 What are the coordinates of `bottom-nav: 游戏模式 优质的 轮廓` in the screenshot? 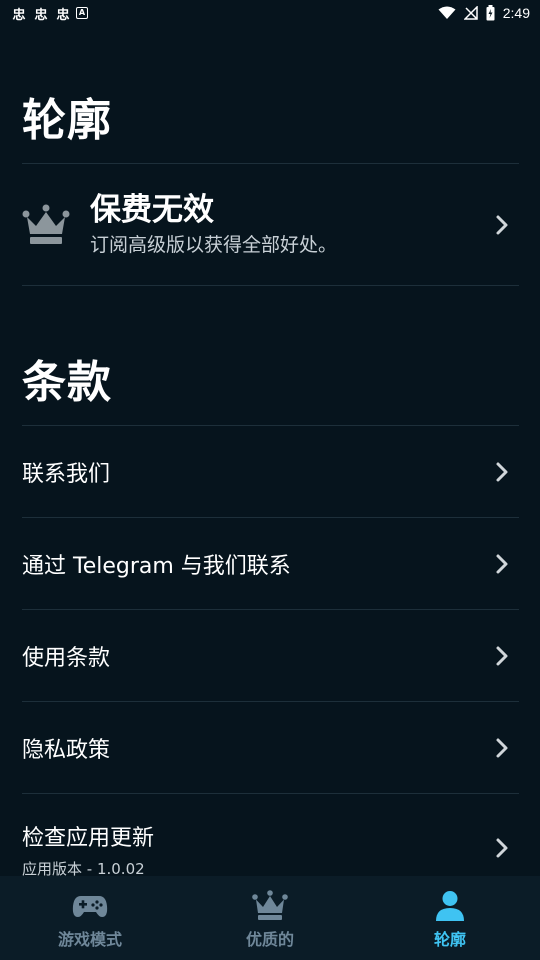 It's located at (270, 918).